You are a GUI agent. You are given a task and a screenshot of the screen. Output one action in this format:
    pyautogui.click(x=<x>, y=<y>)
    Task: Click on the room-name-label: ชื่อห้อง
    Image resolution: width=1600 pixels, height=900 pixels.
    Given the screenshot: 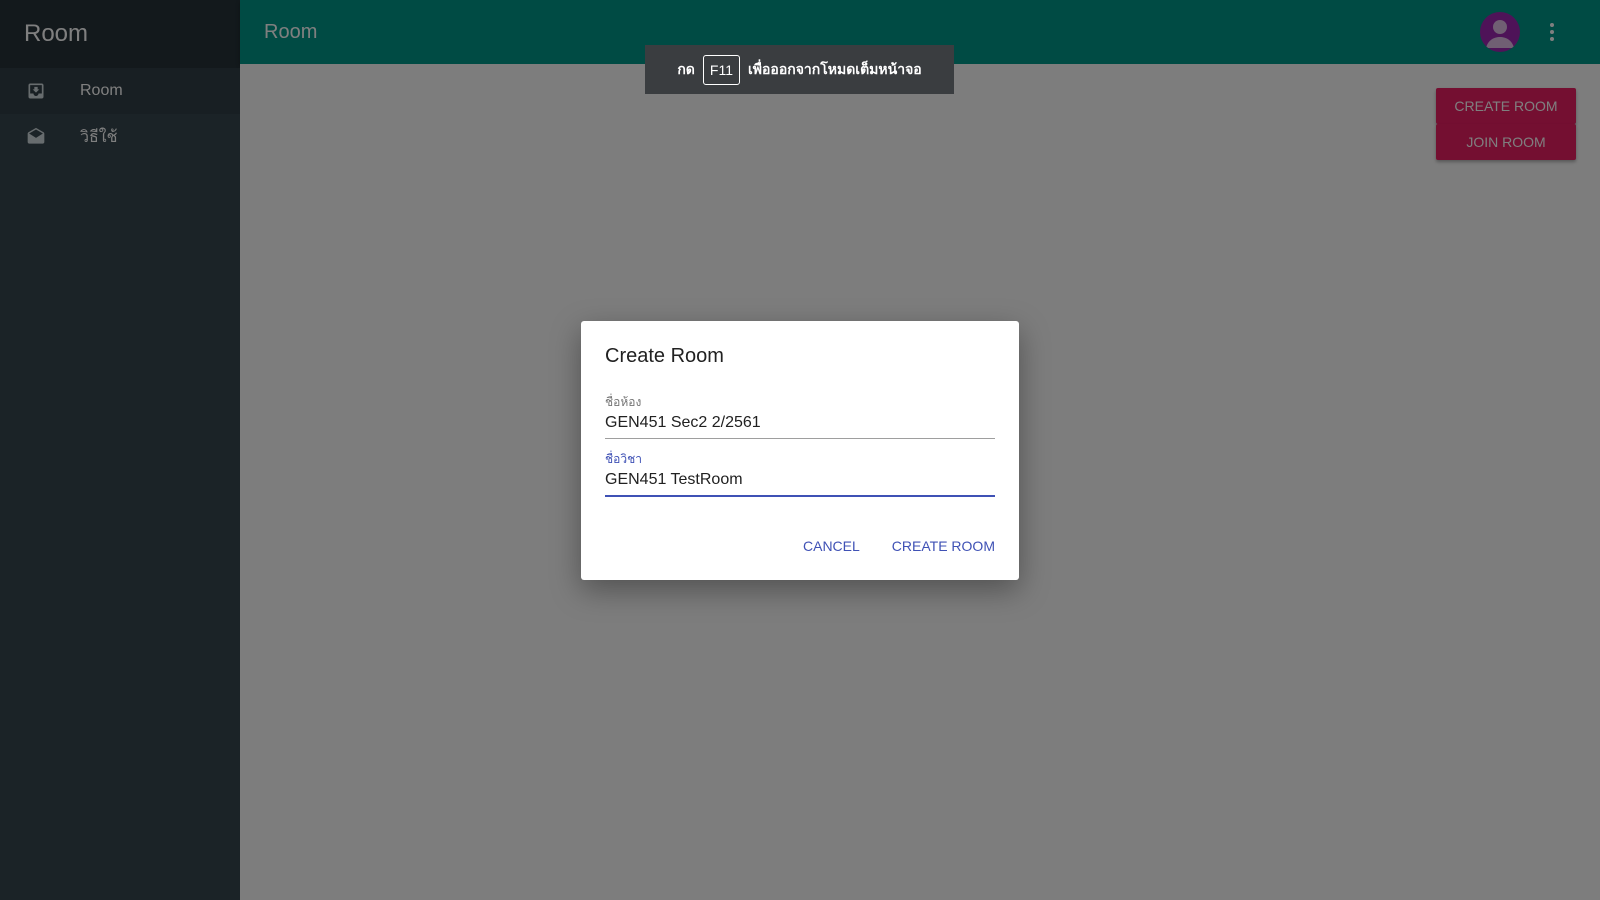 What is the action you would take?
    pyautogui.click(x=623, y=402)
    